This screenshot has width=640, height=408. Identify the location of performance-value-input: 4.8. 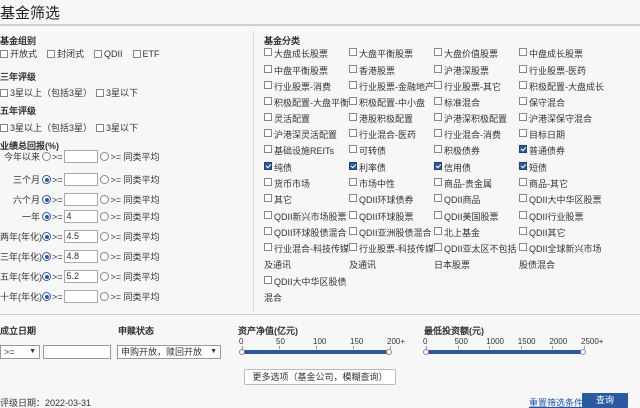
(80, 256).